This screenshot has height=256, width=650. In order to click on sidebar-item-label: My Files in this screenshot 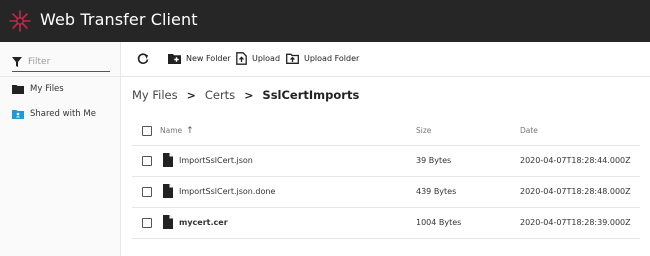, I will do `click(47, 89)`.